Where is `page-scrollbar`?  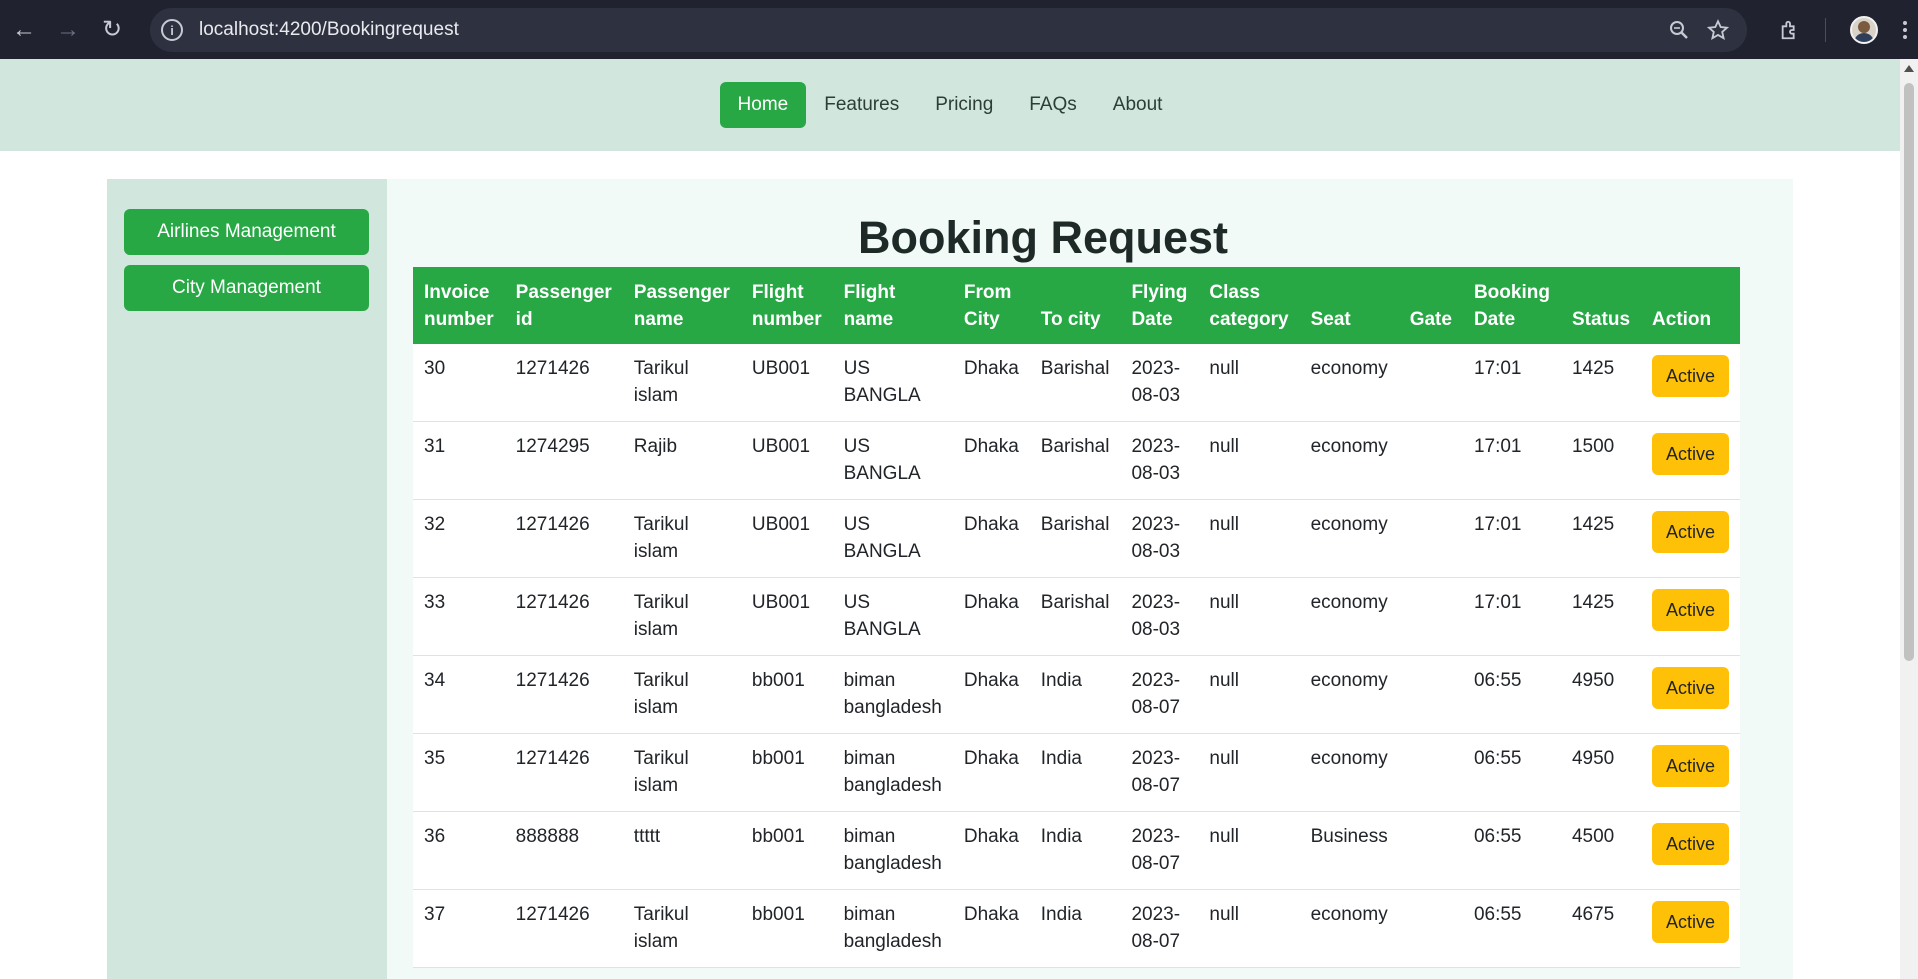 page-scrollbar is located at coordinates (1909, 519).